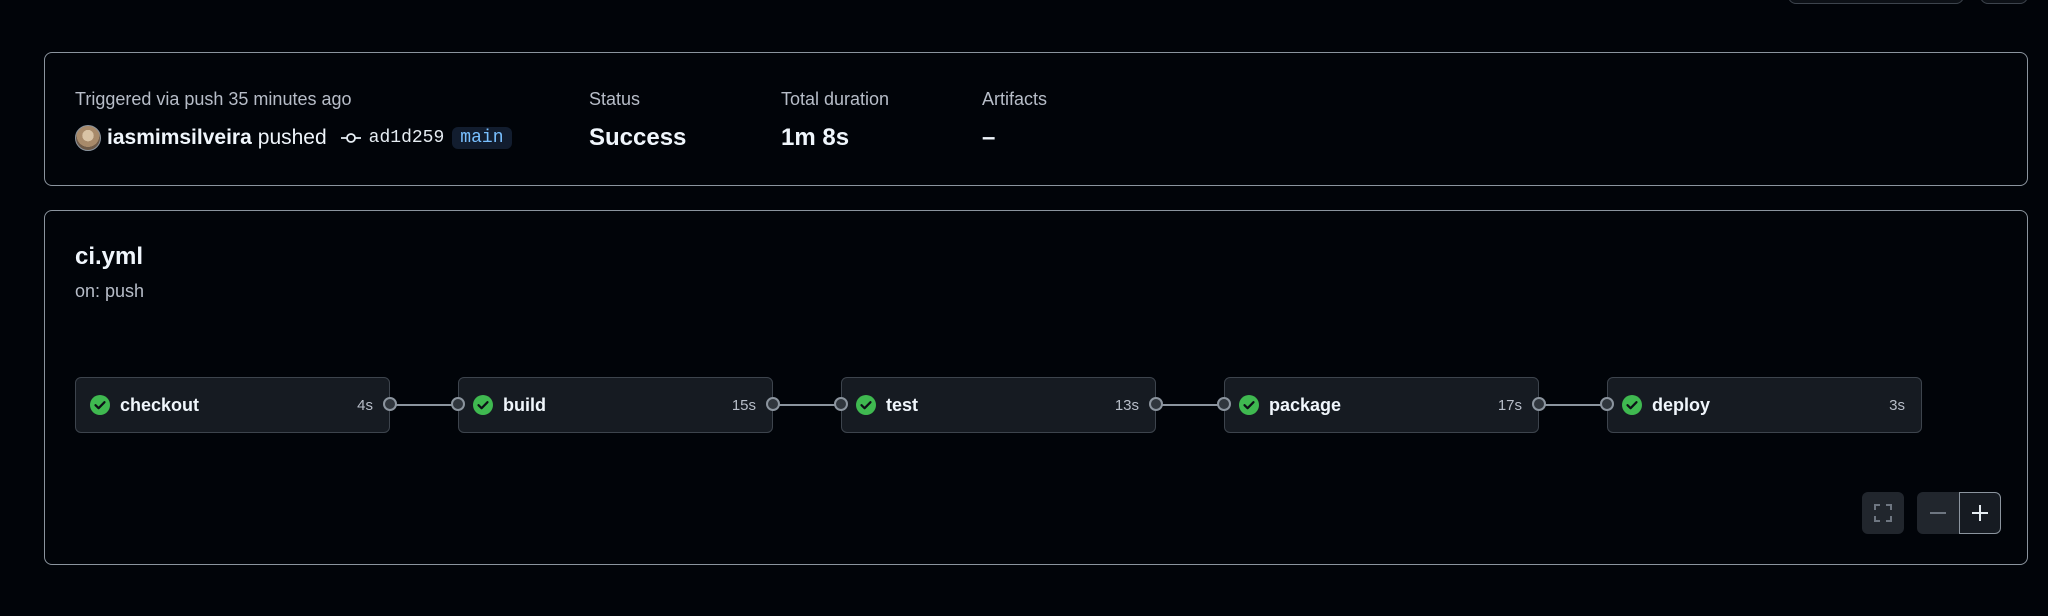  I want to click on fullscreen-icon, so click(1883, 513).